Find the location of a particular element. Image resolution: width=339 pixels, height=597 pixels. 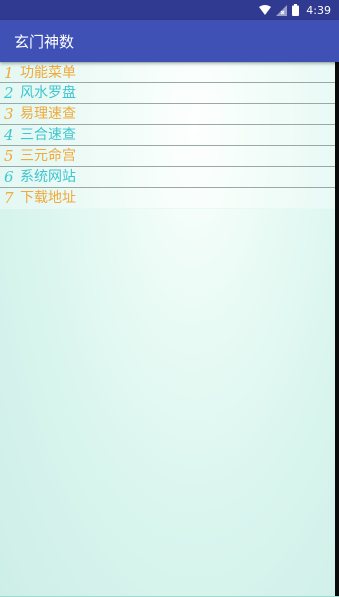

item-number: 1 is located at coordinates (9, 72).